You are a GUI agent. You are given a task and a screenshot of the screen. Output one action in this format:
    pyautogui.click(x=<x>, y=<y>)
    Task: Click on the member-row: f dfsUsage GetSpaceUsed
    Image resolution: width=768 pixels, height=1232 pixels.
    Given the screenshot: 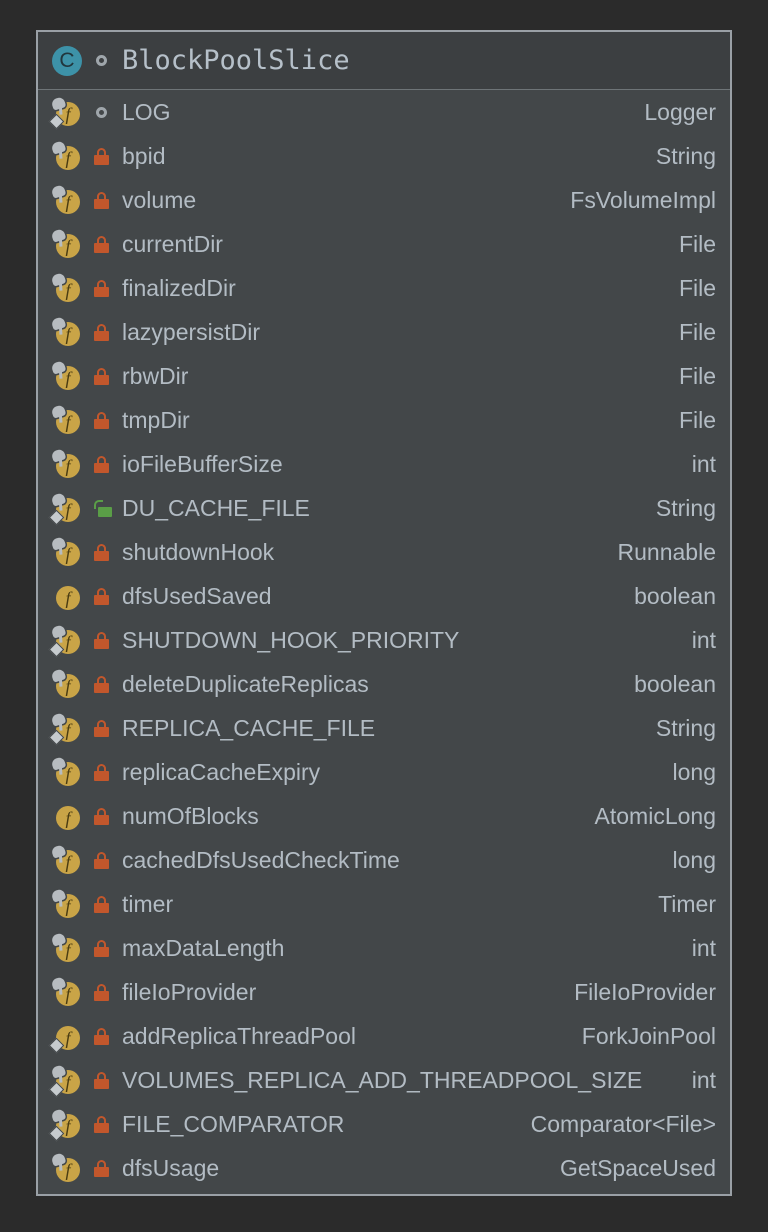 What is the action you would take?
    pyautogui.click(x=384, y=1168)
    